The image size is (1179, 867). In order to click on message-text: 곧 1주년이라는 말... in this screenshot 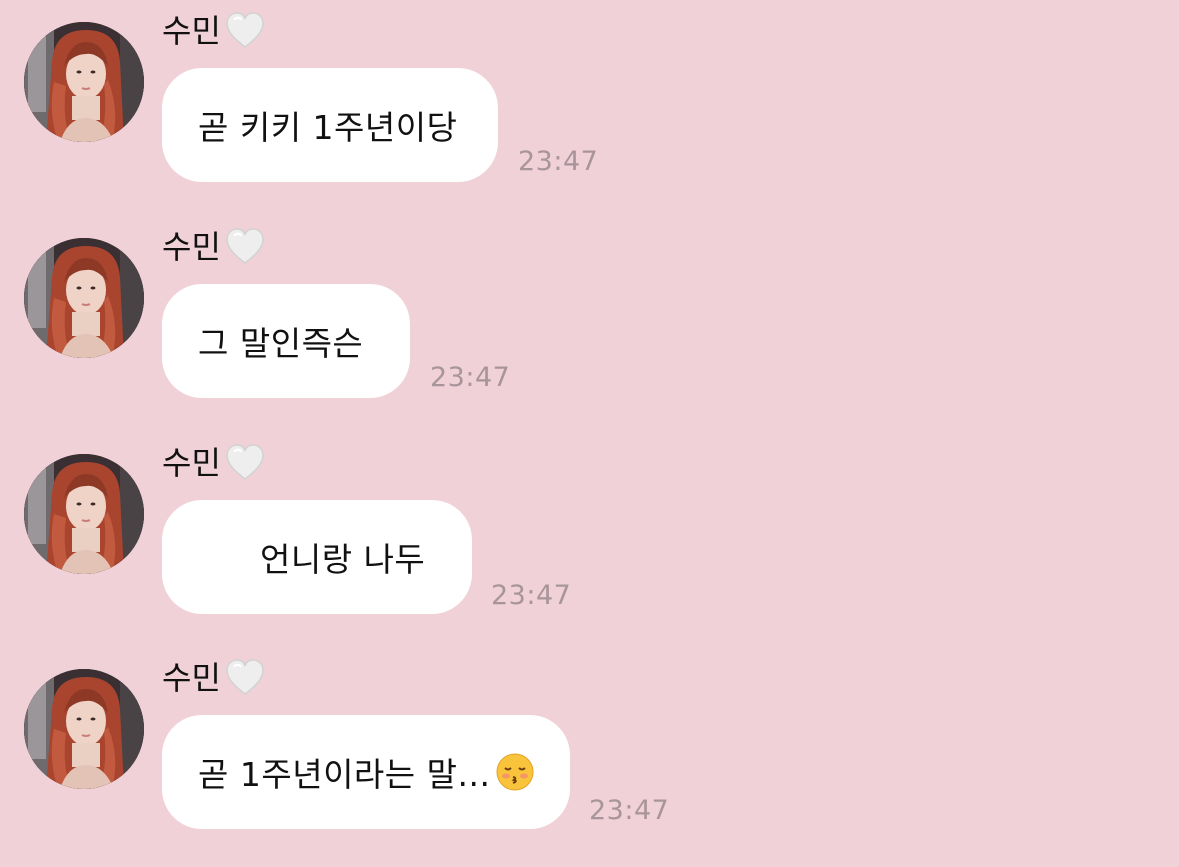, I will do `click(344, 774)`.